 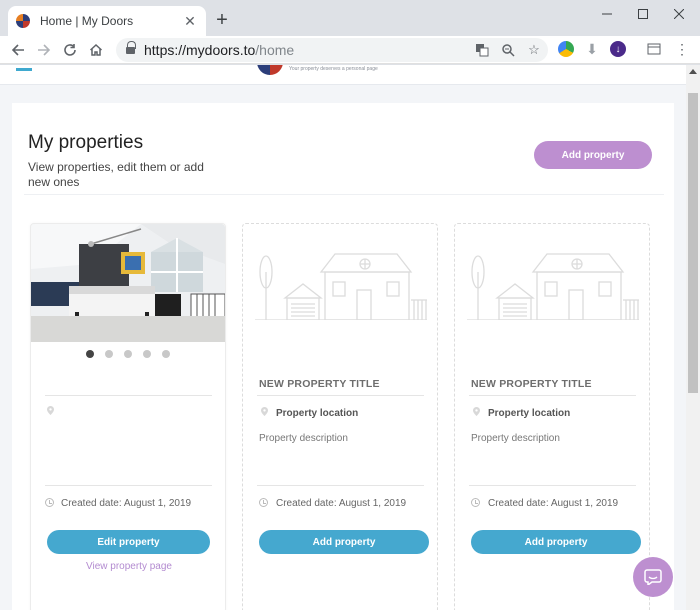 What do you see at coordinates (275, 50) in the screenshot?
I see `url-path: /home` at bounding box center [275, 50].